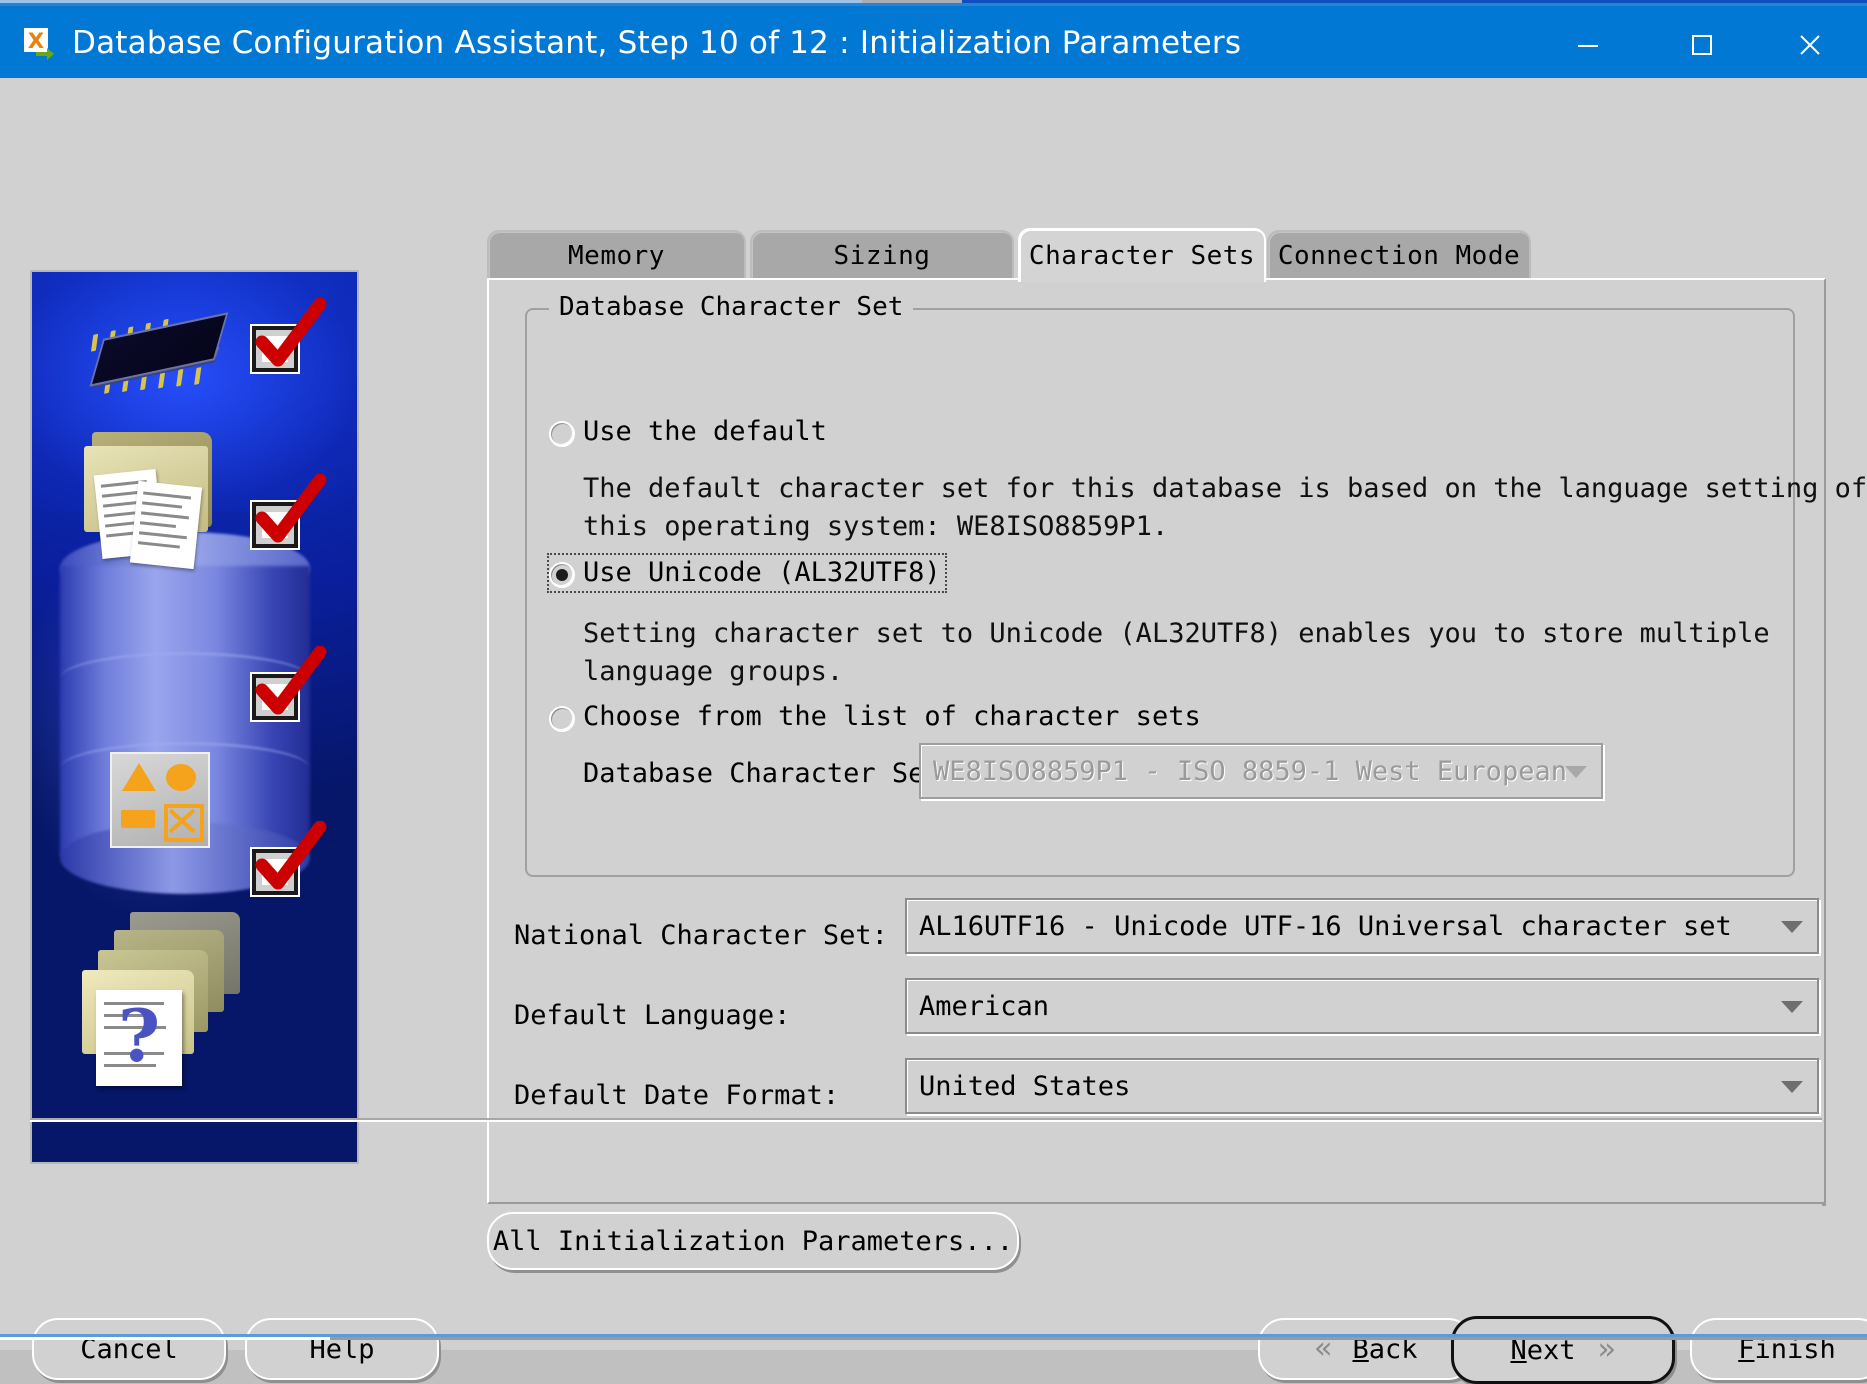 Image resolution: width=1867 pixels, height=1384 pixels. I want to click on national-character-set-label: National Character Set:, so click(701, 935).